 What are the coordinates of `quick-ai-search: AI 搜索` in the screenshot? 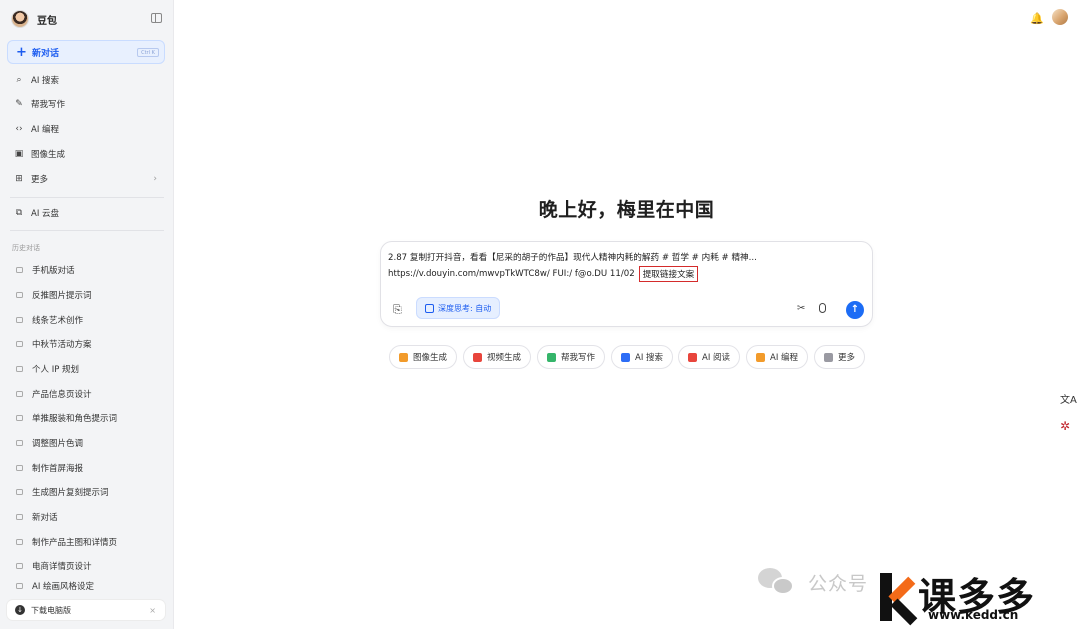 It's located at (642, 357).